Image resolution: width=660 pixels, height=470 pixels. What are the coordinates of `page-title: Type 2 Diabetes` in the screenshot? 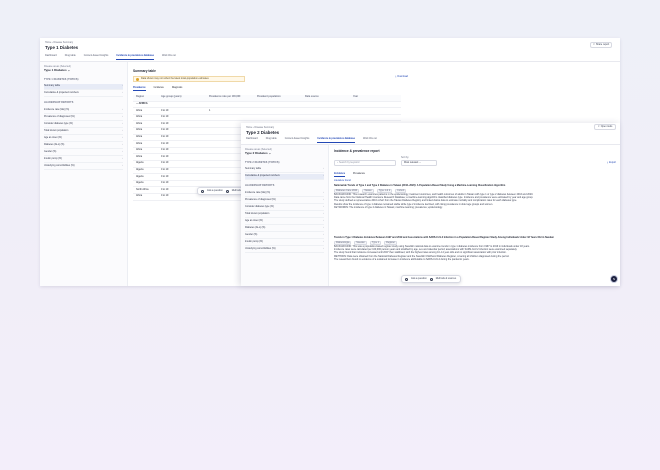 It's located at (263, 132).